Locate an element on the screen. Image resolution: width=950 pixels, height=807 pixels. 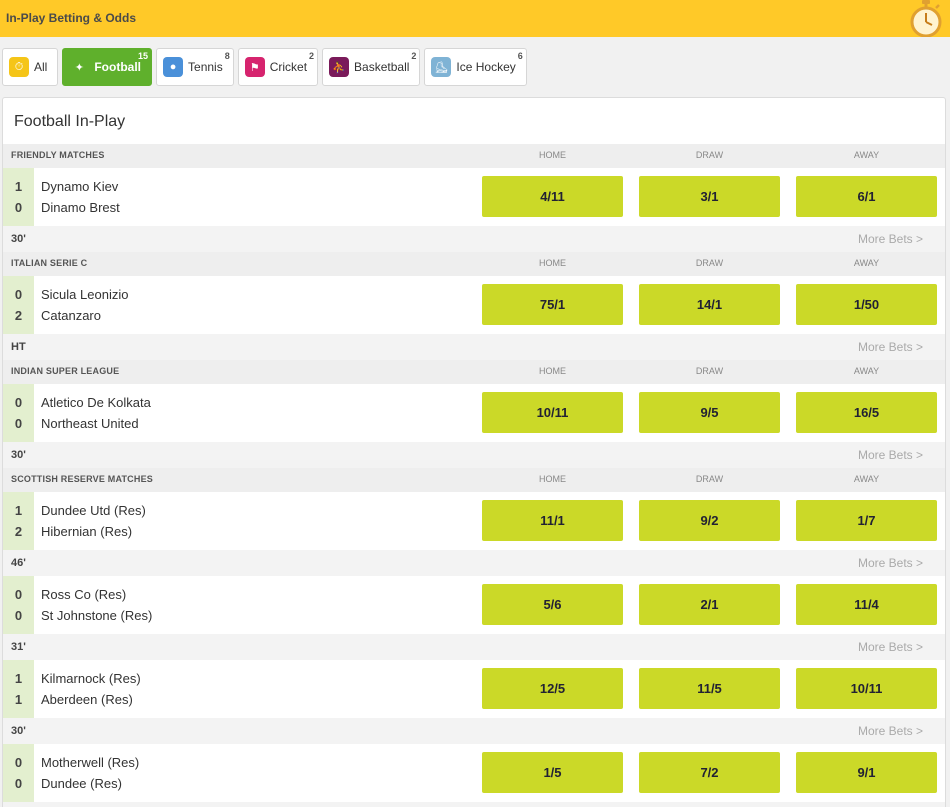
away-team-name: Catanzaro is located at coordinates (71, 315).